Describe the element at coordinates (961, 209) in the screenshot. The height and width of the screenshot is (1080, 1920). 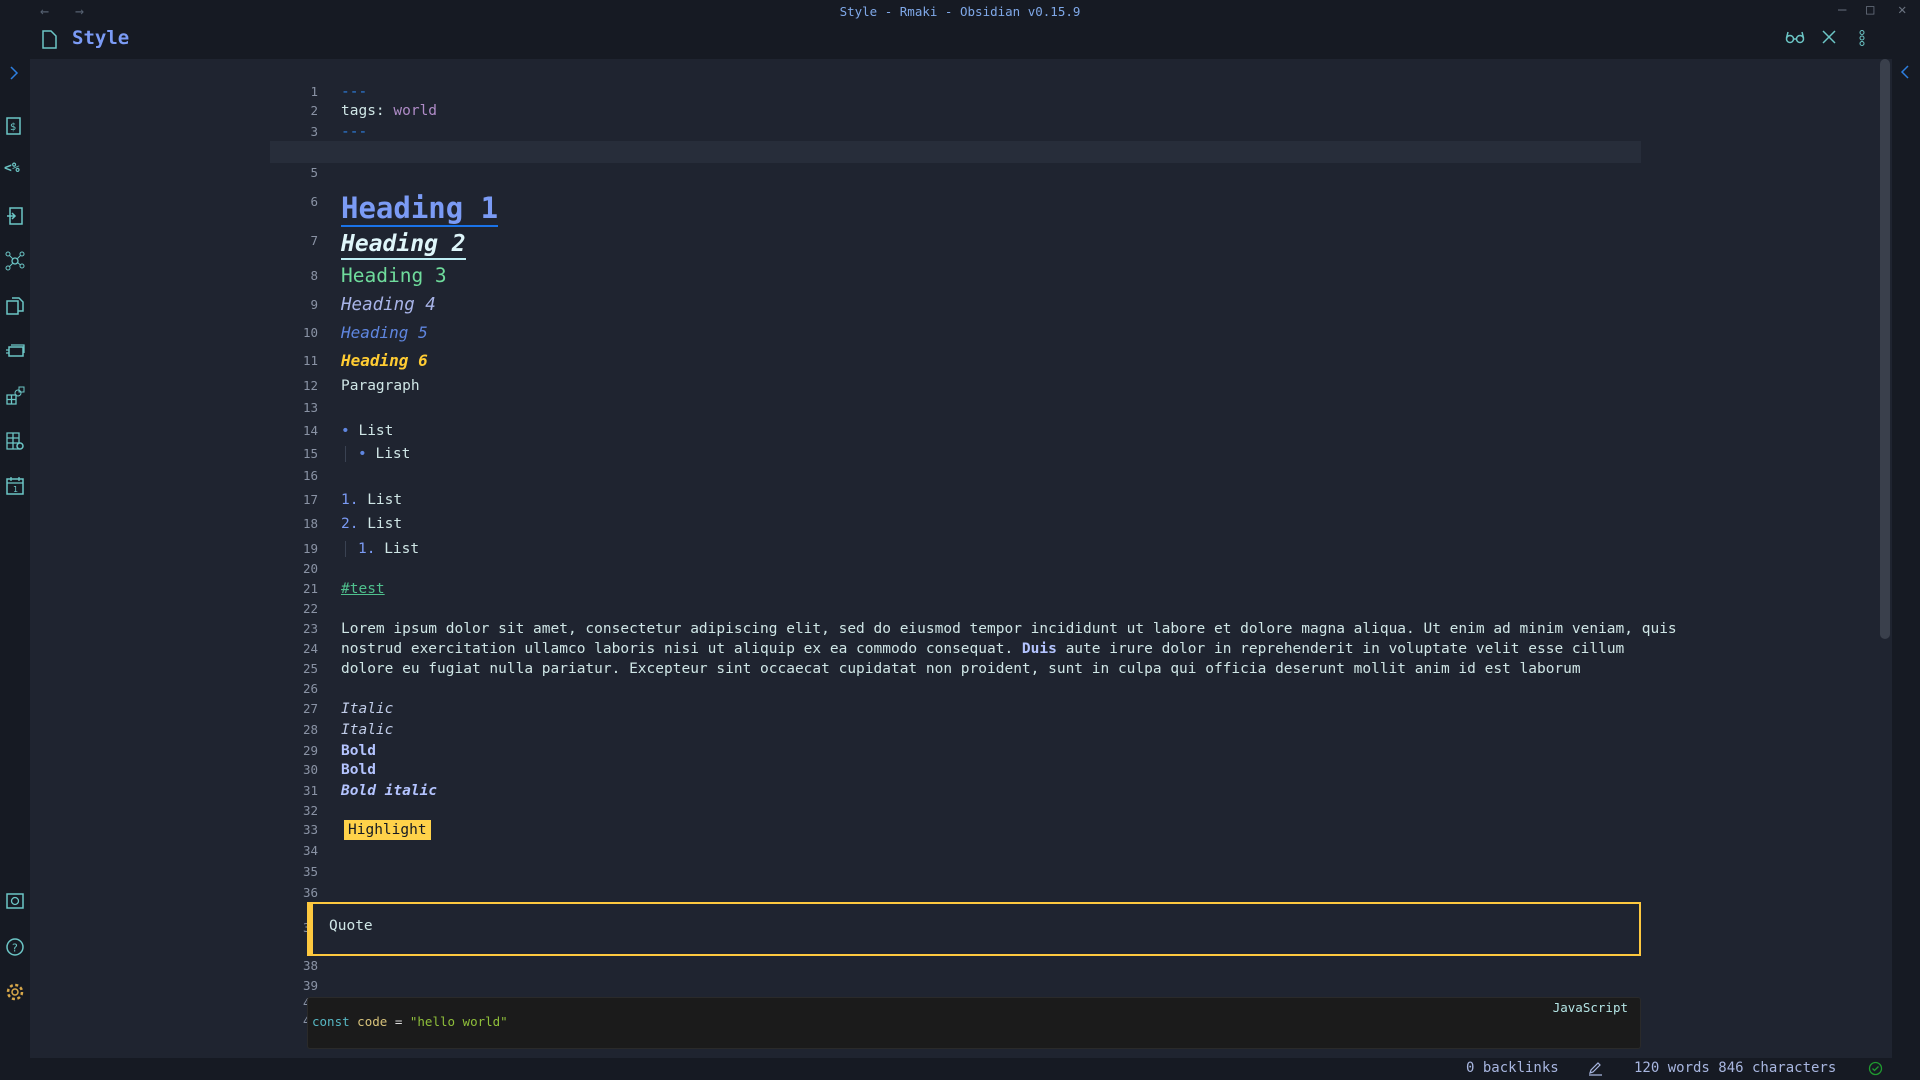
I see `editor-line: 6 Heading 1` at that location.